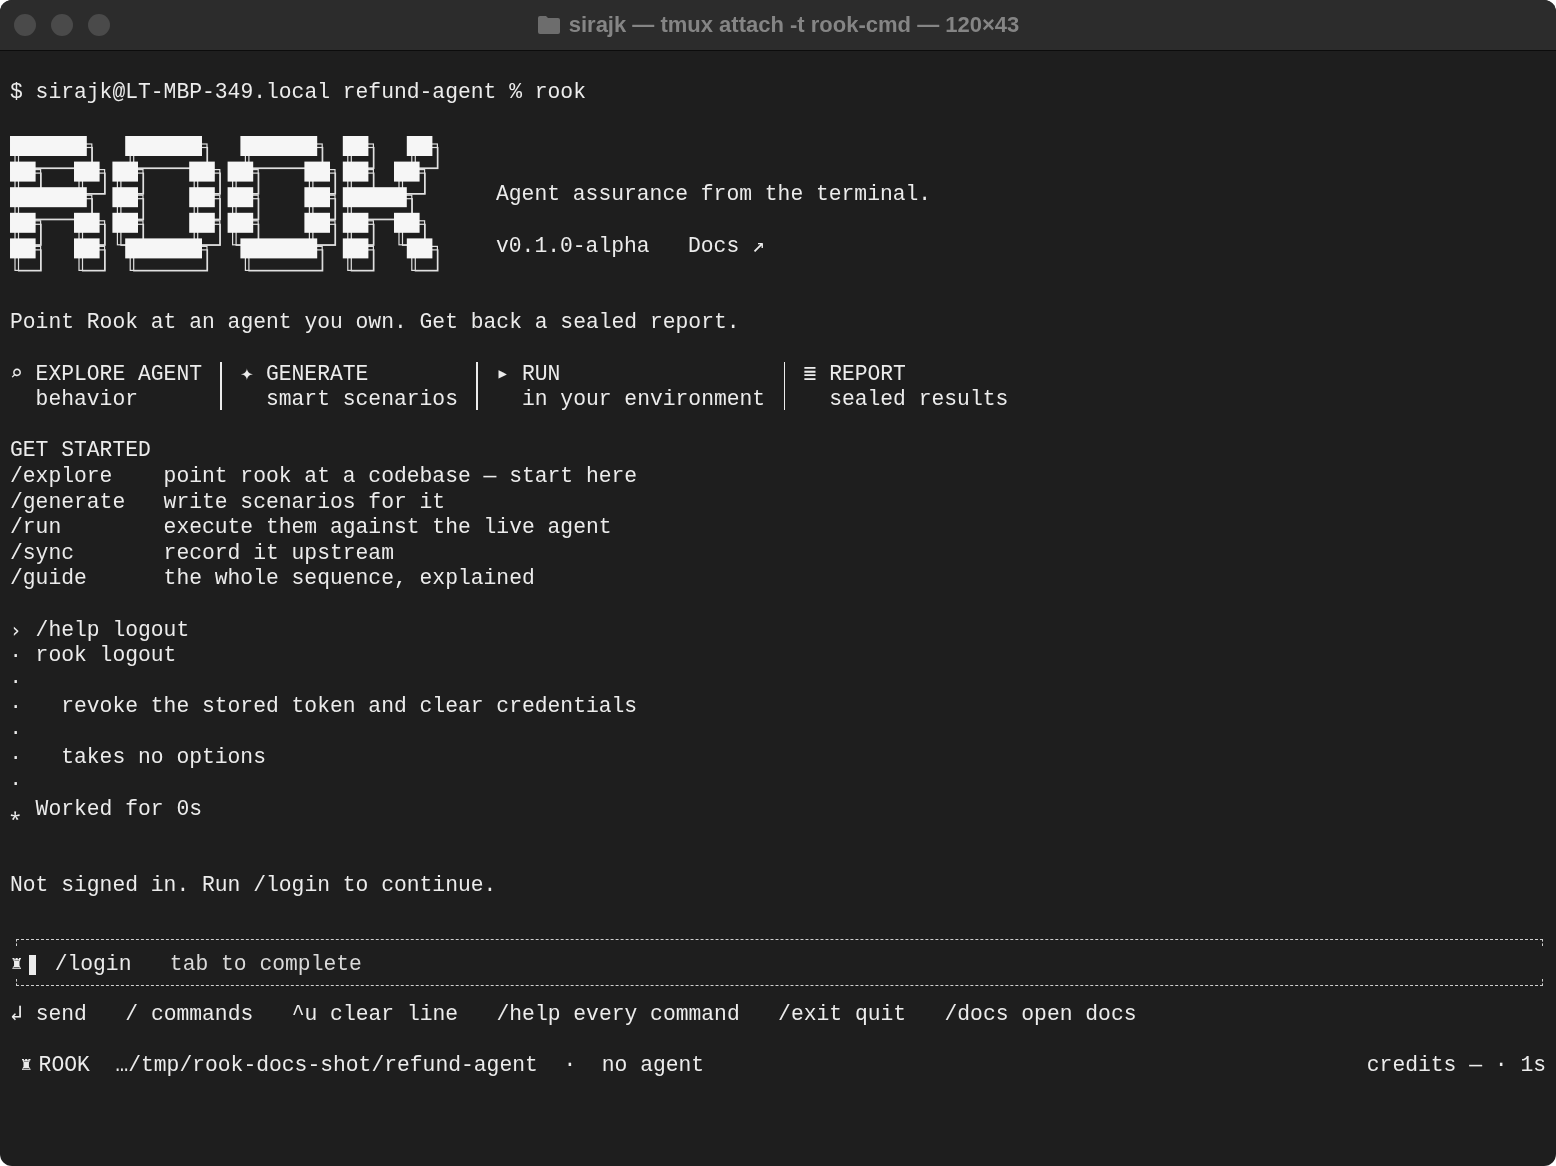 The width and height of the screenshot is (1556, 1166). Describe the element at coordinates (573, 246) in the screenshot. I see `version-label: v0.1.0-alpha` at that location.